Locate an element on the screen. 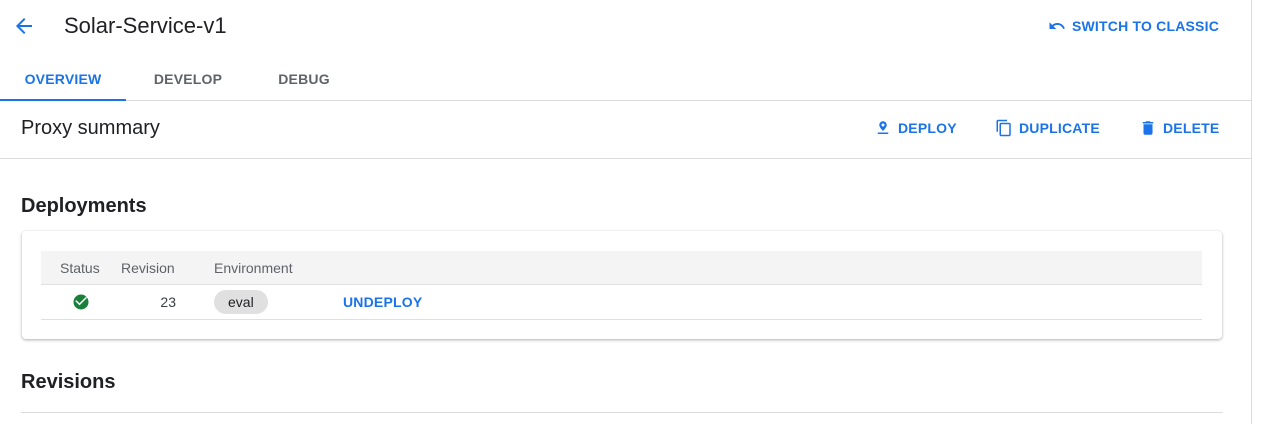  undo-icon is located at coordinates (1057, 25).